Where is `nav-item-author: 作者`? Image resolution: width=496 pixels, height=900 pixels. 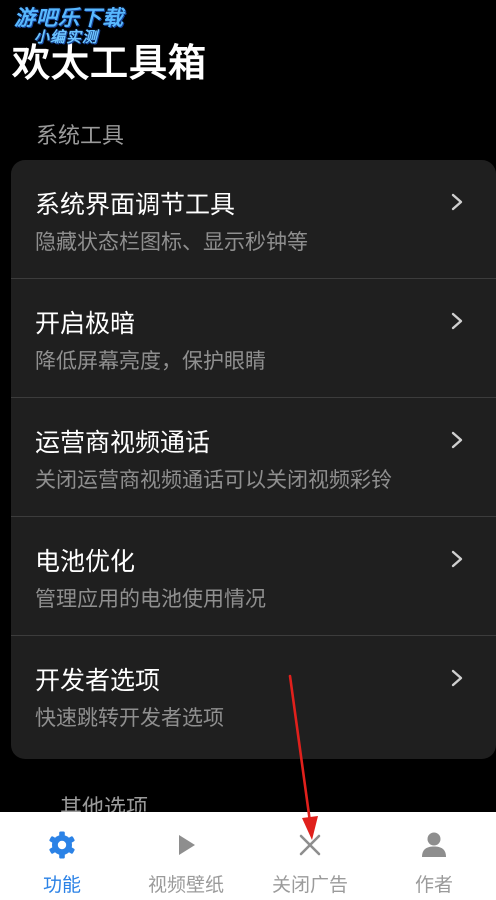
nav-item-author: 作者 is located at coordinates (434, 856).